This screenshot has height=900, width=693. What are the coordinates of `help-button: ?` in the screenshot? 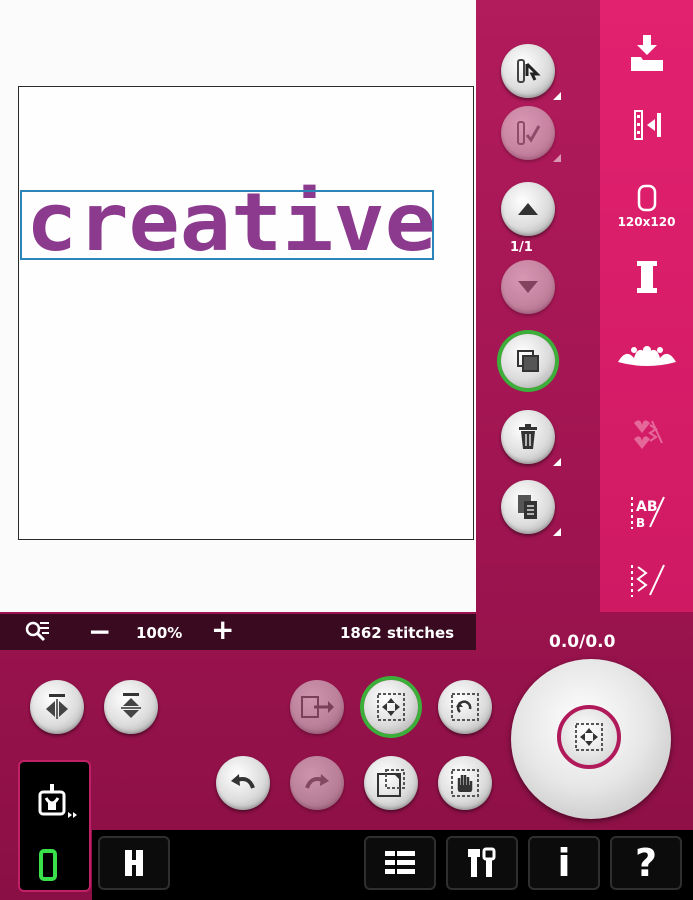 It's located at (646, 863).